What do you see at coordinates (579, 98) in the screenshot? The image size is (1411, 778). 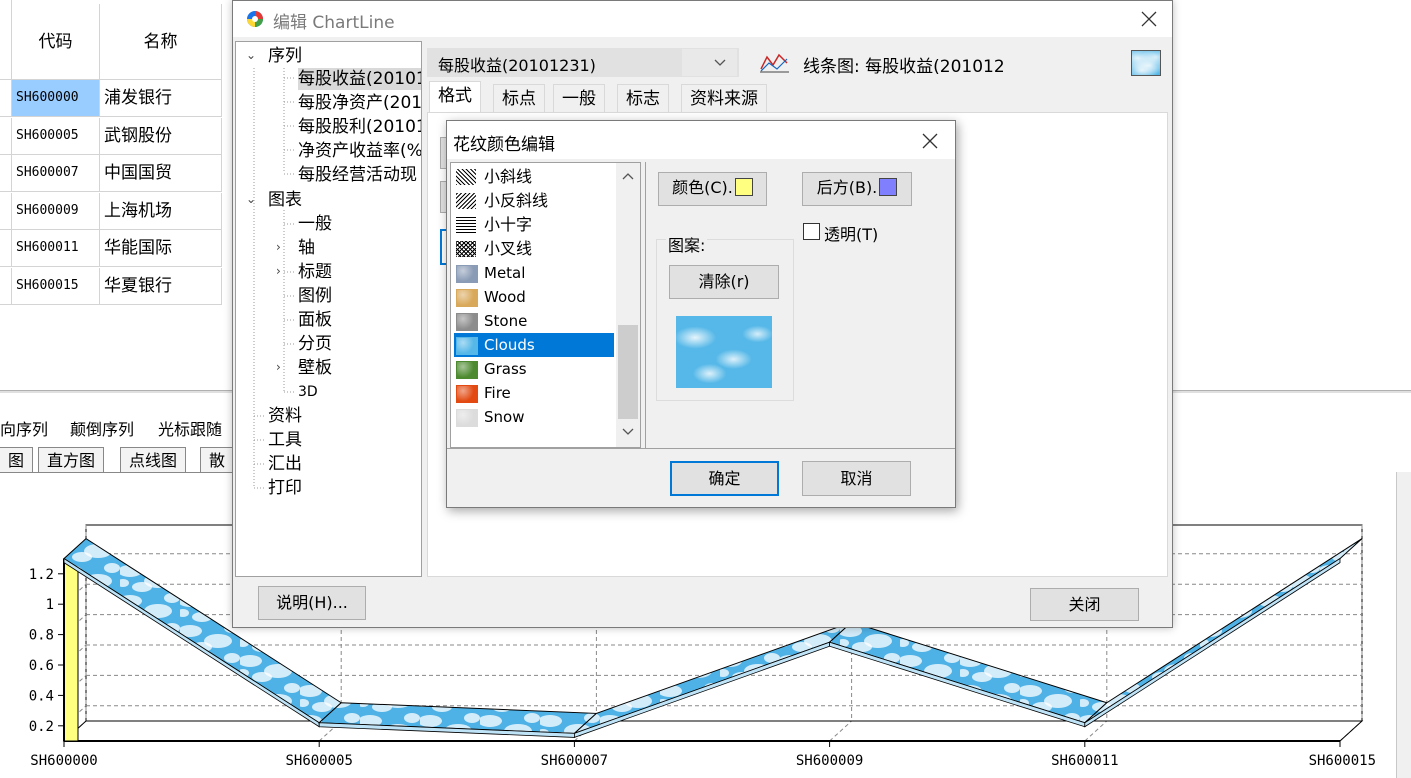 I see `tab-general: 一般` at bounding box center [579, 98].